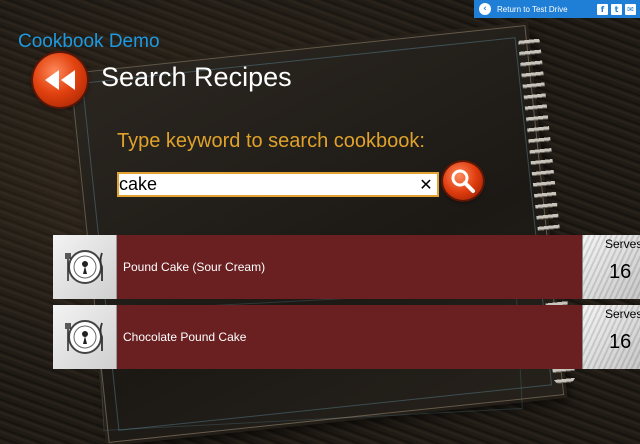 This screenshot has height=444, width=640. I want to click on search-prompt: Type keyword to search cookbook:, so click(271, 141).